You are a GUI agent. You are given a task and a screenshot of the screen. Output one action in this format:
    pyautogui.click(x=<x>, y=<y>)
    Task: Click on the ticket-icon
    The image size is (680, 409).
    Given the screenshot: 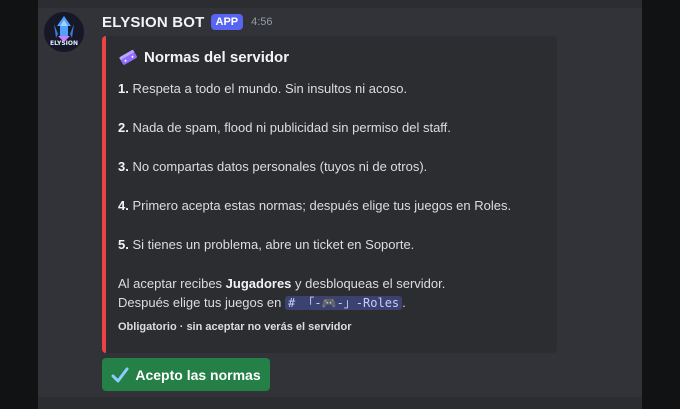 What is the action you would take?
    pyautogui.click(x=128, y=57)
    